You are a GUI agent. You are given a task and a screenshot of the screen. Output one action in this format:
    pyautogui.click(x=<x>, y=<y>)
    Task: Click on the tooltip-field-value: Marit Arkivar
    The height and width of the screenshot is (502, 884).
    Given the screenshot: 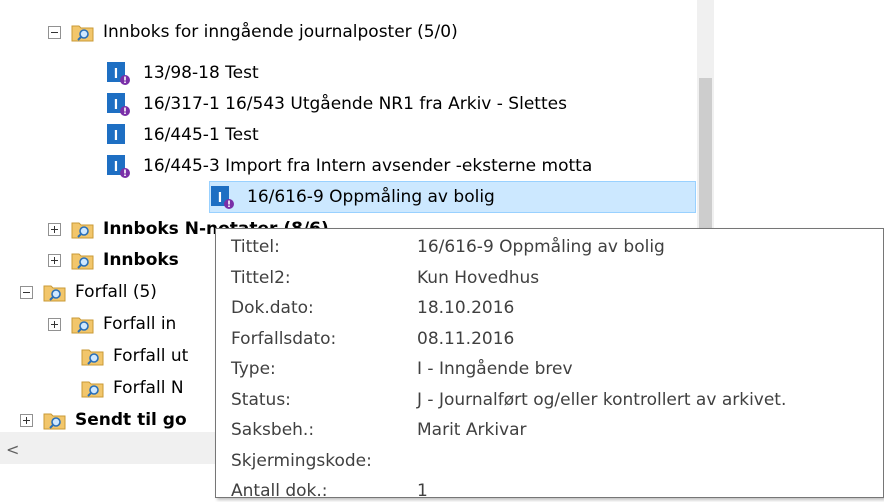 What is the action you would take?
    pyautogui.click(x=472, y=430)
    